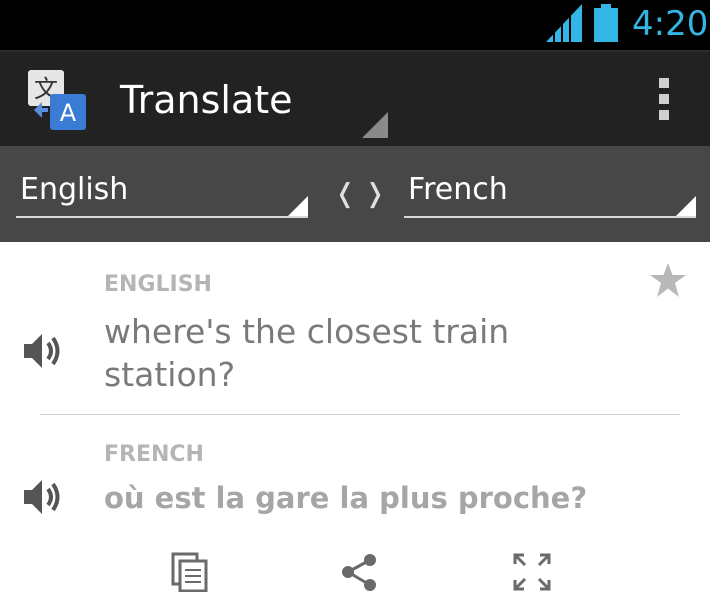 Image resolution: width=710 pixels, height=599 pixels. Describe the element at coordinates (375, 125) in the screenshot. I see `title-spinner-indicator` at that location.